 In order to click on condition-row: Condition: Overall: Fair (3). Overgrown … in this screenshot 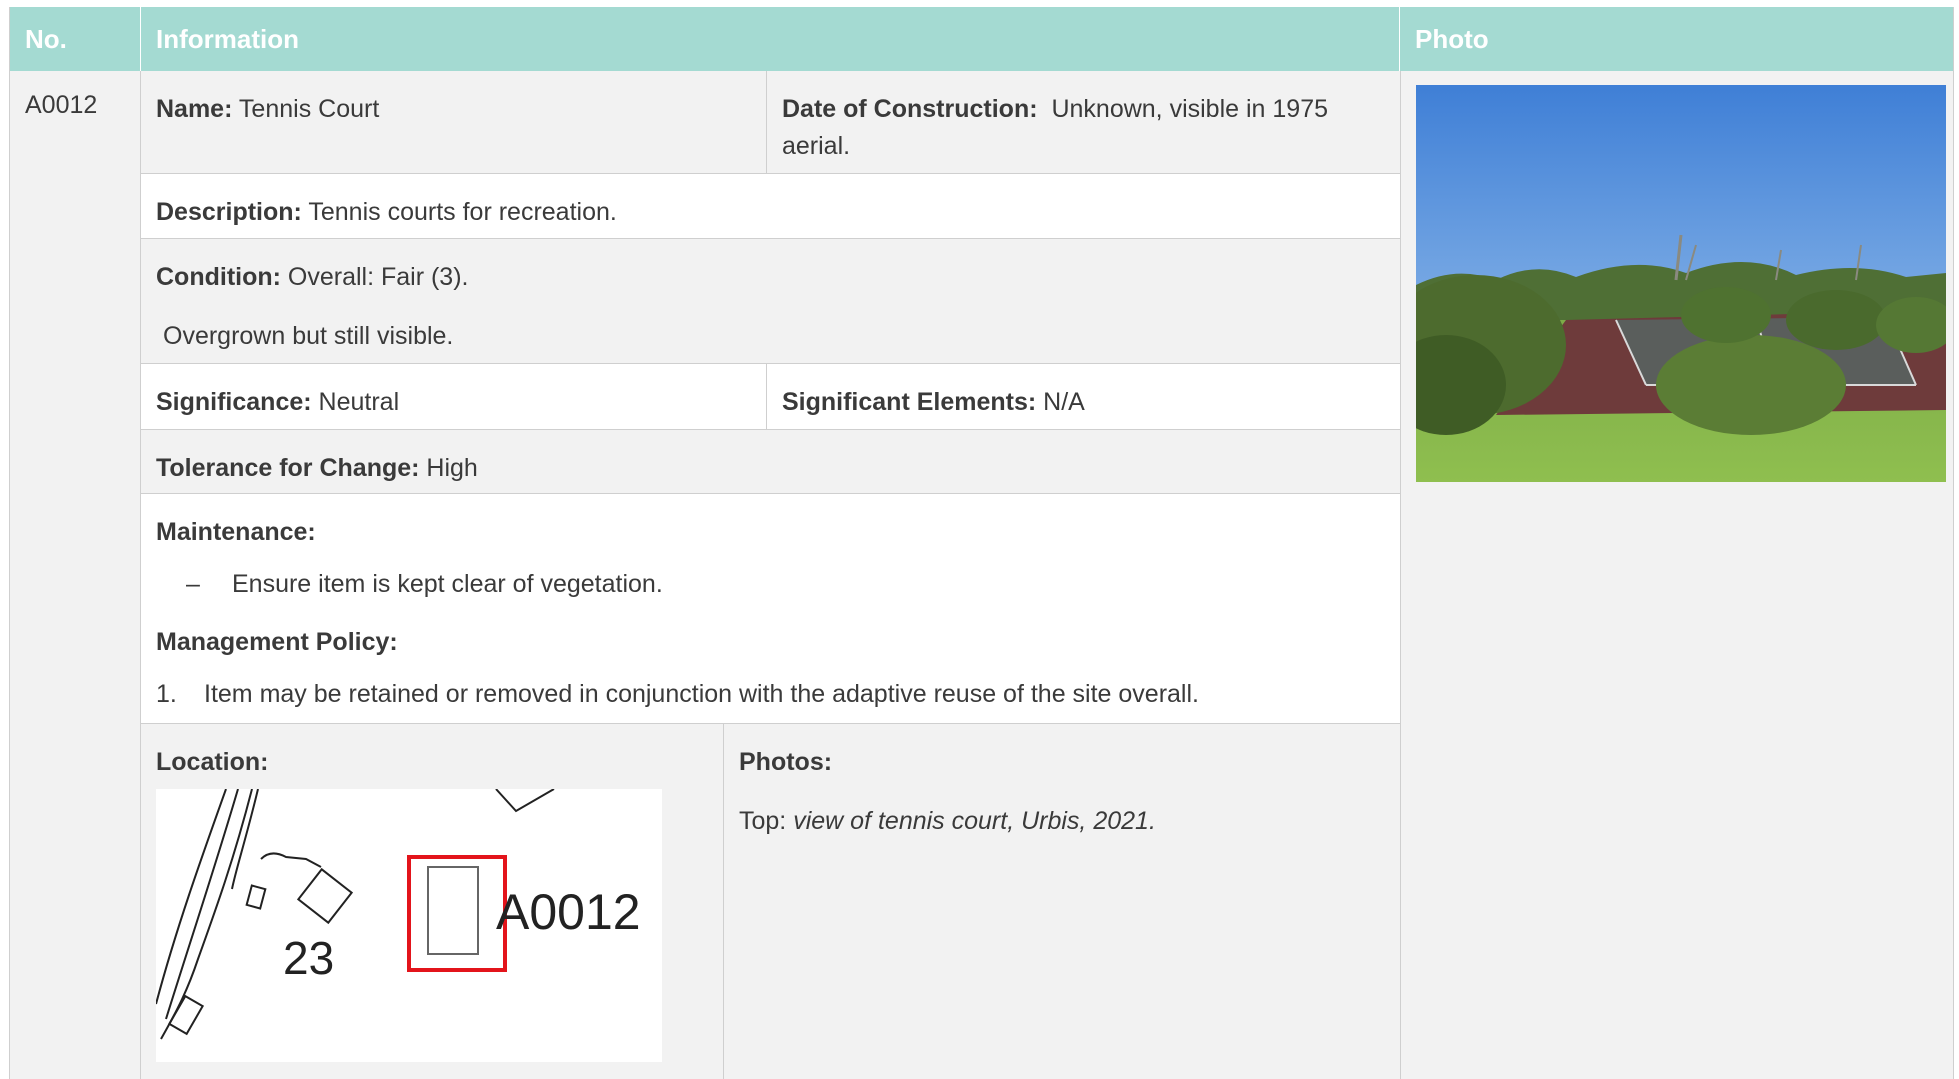, I will do `click(770, 301)`.